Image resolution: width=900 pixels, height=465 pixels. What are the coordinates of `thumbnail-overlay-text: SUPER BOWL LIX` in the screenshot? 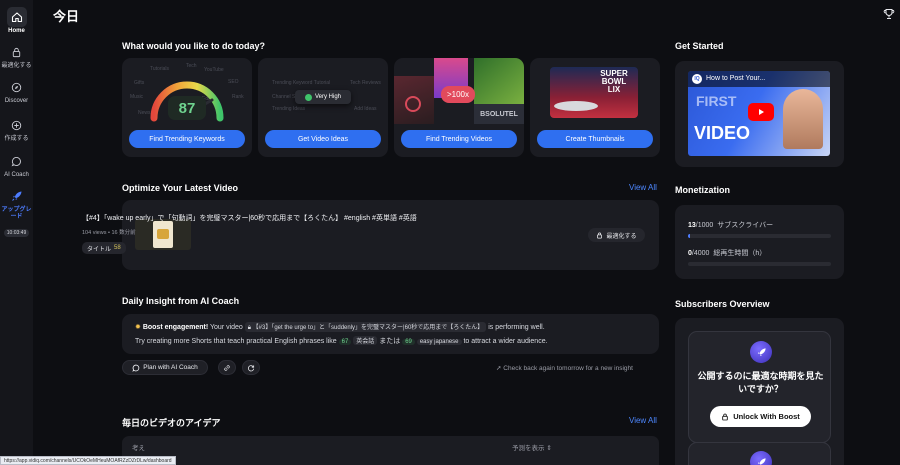 It's located at (614, 81).